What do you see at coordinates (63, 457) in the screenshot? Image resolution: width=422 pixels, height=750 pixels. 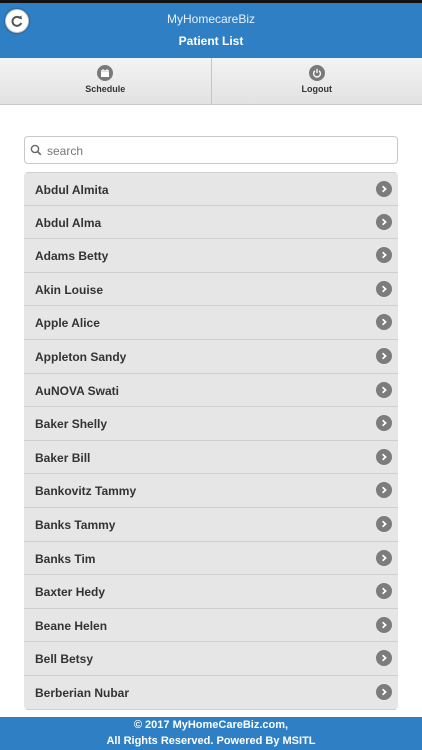 I see `patient-name: Baker Bill` at bounding box center [63, 457].